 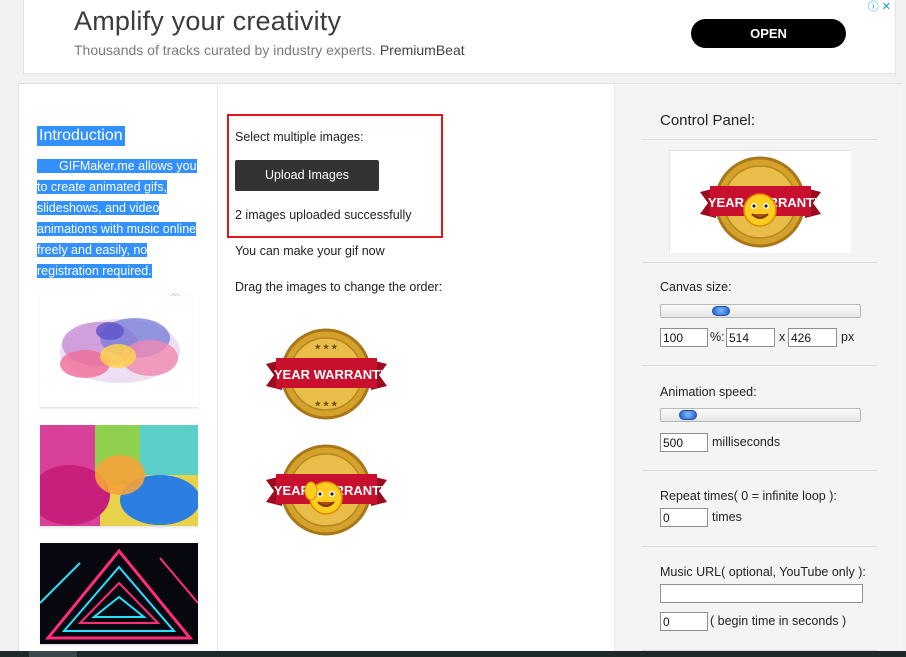 I want to click on repeat-input, so click(x=684, y=517).